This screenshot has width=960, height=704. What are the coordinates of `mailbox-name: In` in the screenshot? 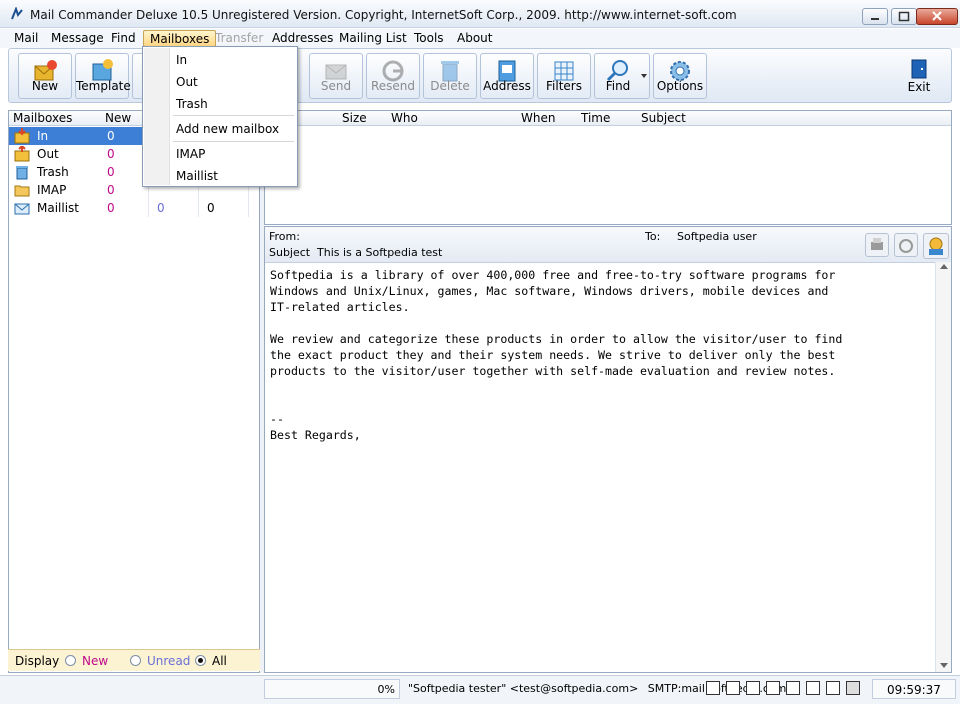 It's located at (43, 136).